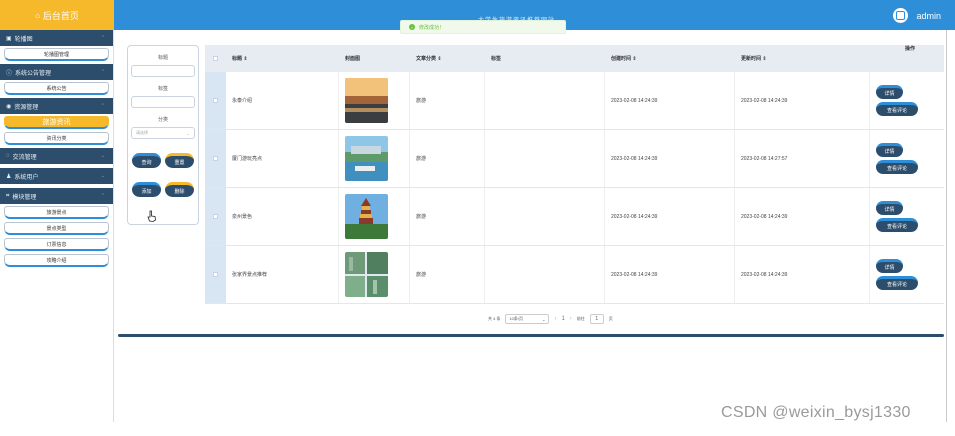 Image resolution: width=955 pixels, height=436 pixels. Describe the element at coordinates (56, 122) in the screenshot. I see `sidebar-item-travel-news: 旅游资讯` at that location.